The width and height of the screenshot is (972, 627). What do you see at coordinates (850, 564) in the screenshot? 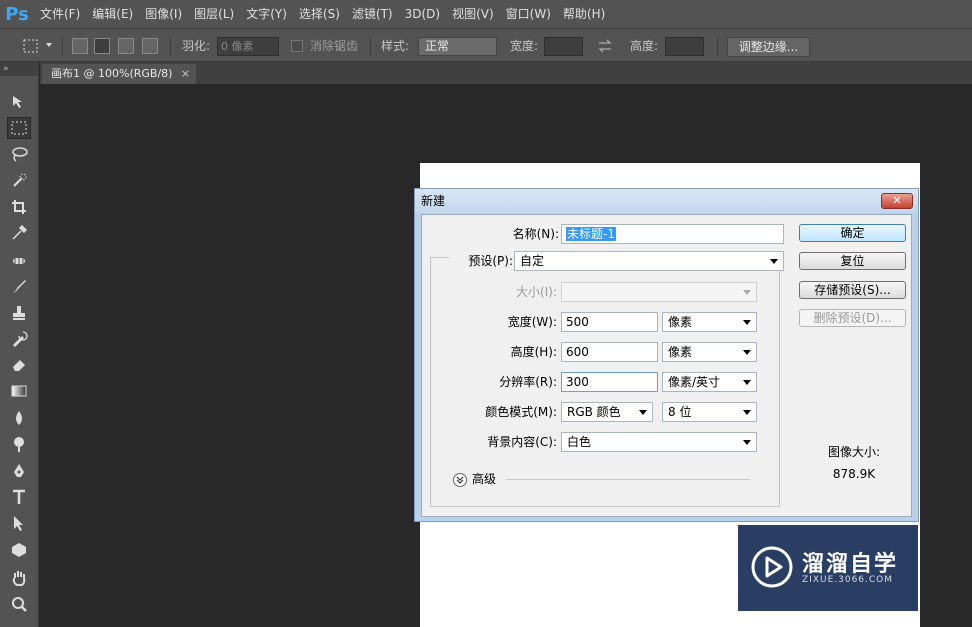
I see `watermark-title: 溜溜自学` at bounding box center [850, 564].